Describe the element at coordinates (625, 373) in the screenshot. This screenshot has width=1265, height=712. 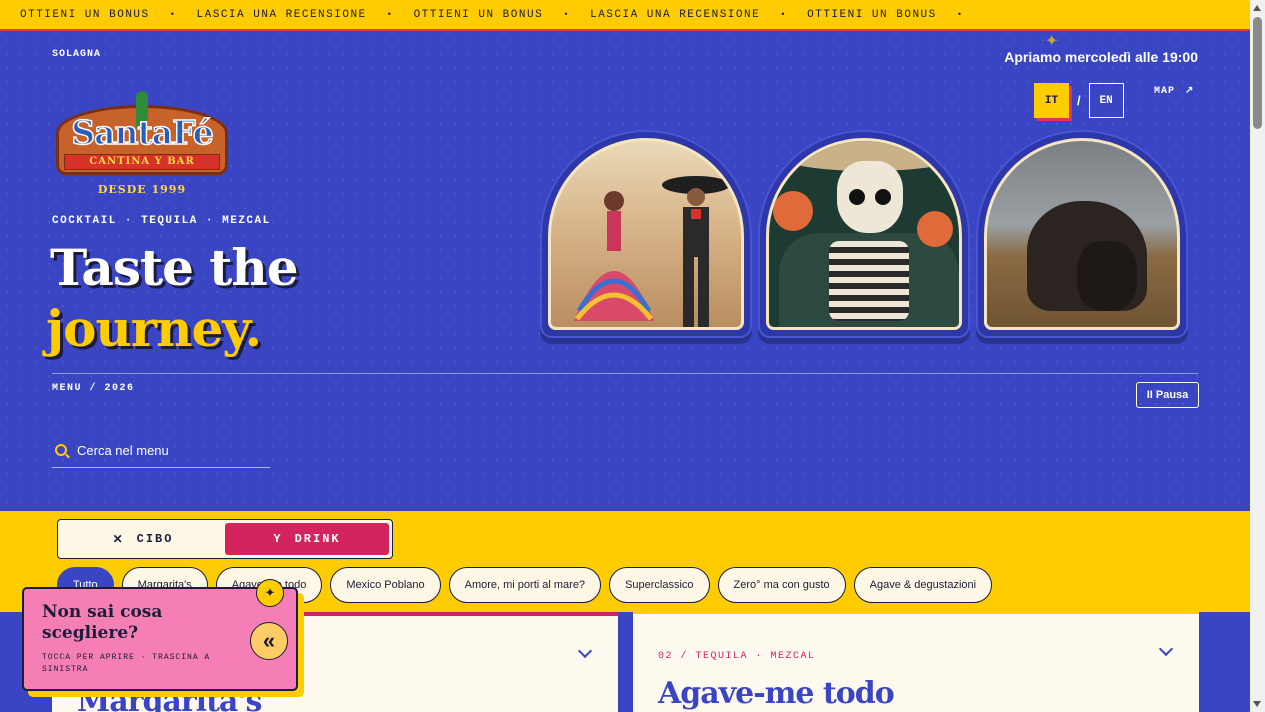
I see `hero-divider` at that location.